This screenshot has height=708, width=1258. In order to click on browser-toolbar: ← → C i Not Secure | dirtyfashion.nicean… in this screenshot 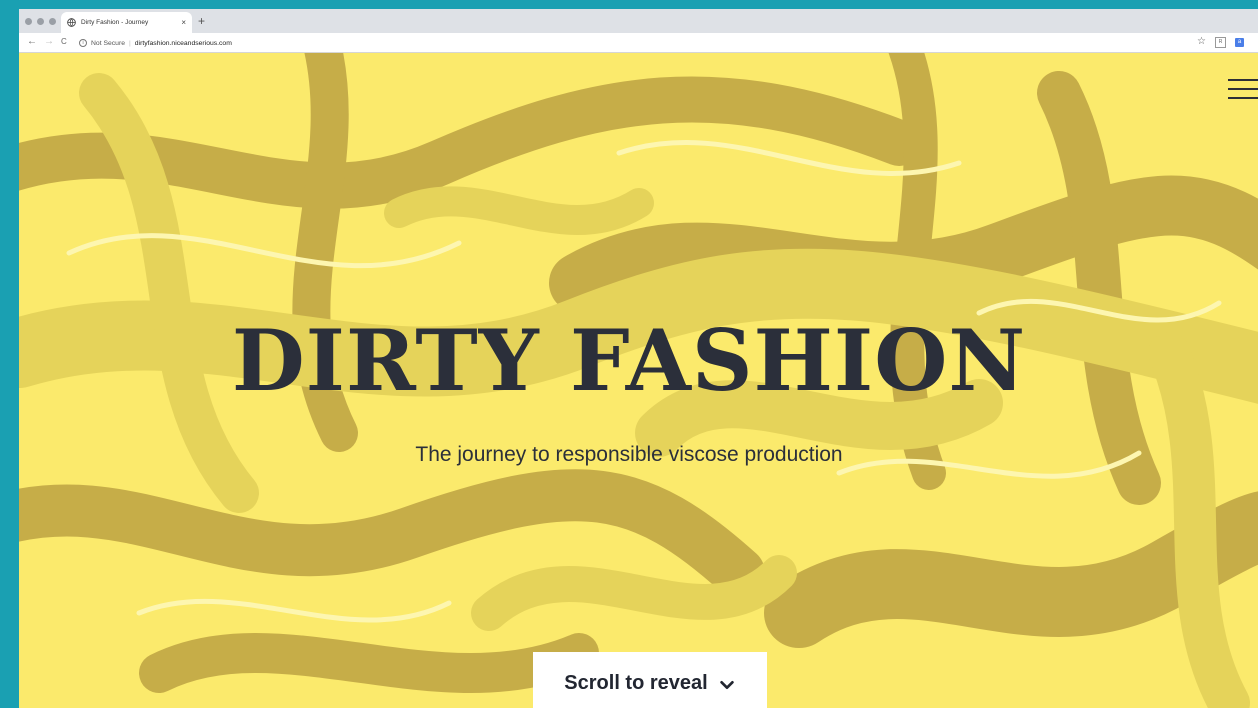, I will do `click(638, 43)`.